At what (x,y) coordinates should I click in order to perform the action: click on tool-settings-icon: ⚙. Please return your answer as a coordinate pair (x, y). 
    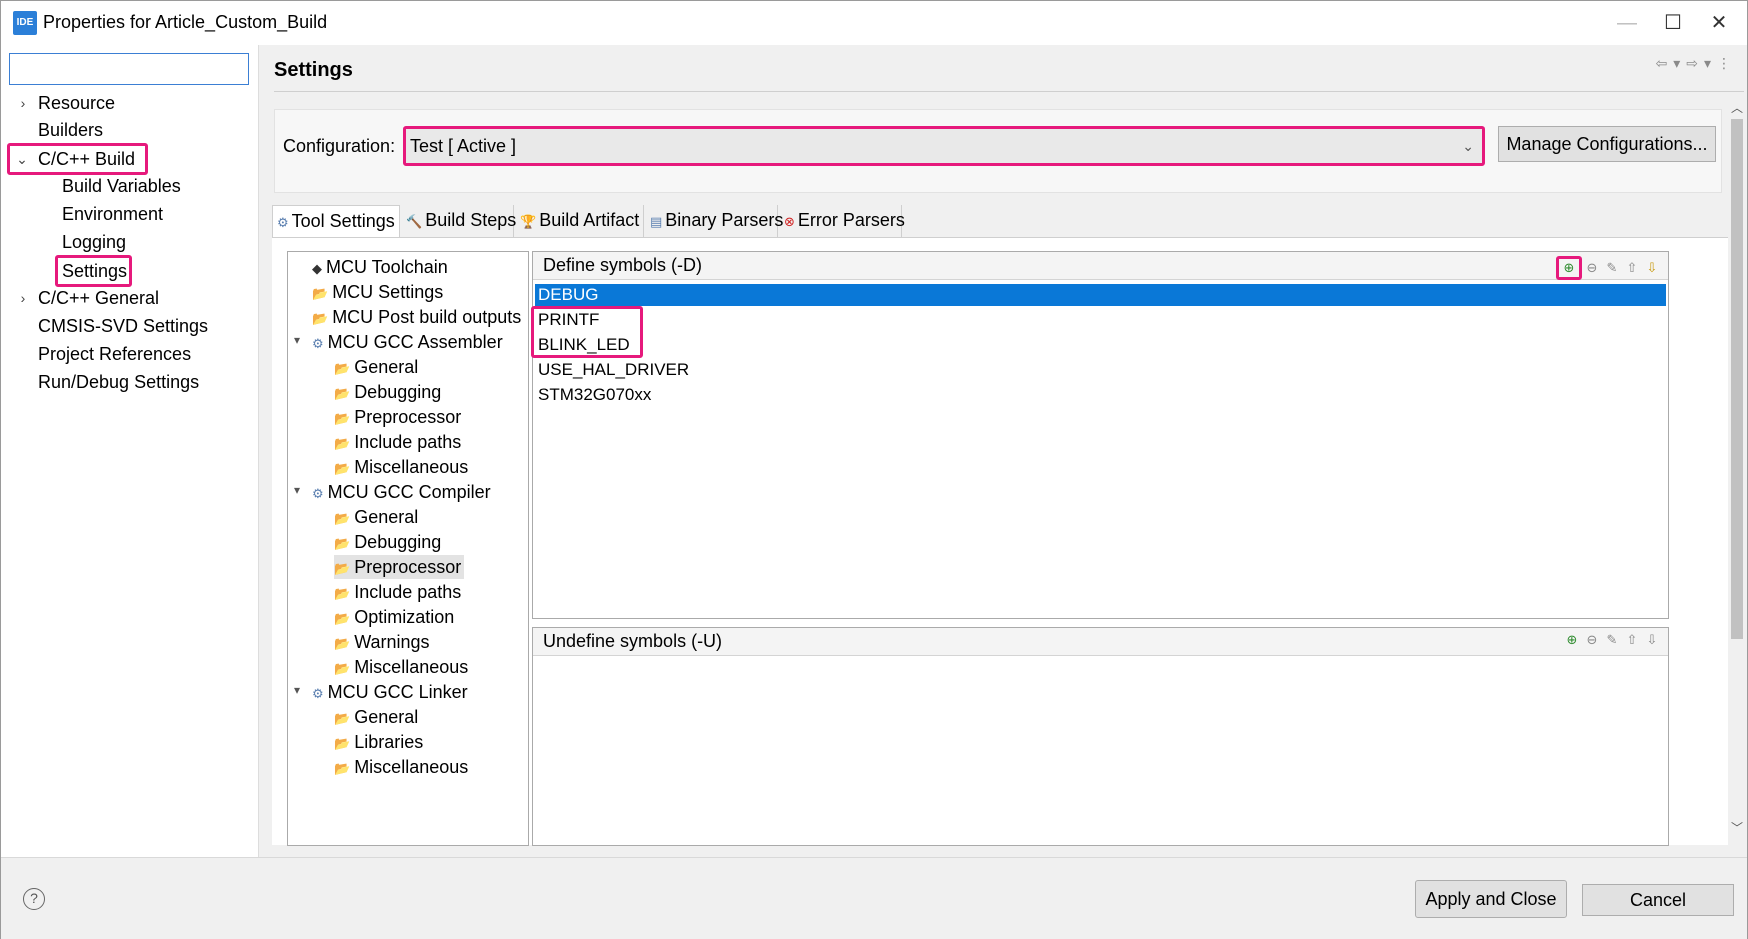
    Looking at the image, I should click on (283, 222).